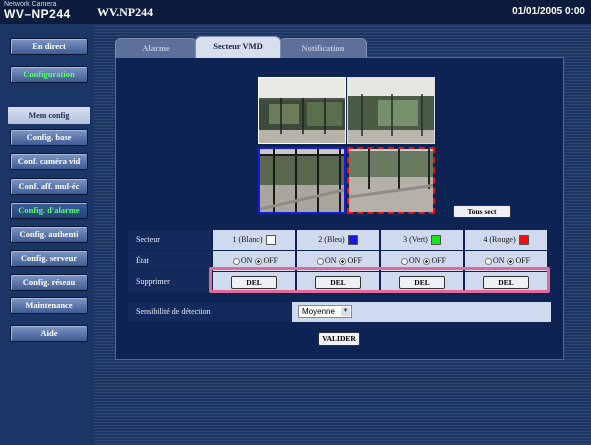 Image resolution: width=591 pixels, height=445 pixels. Describe the element at coordinates (435, 240) in the screenshot. I see `sector-3-swatch` at that location.